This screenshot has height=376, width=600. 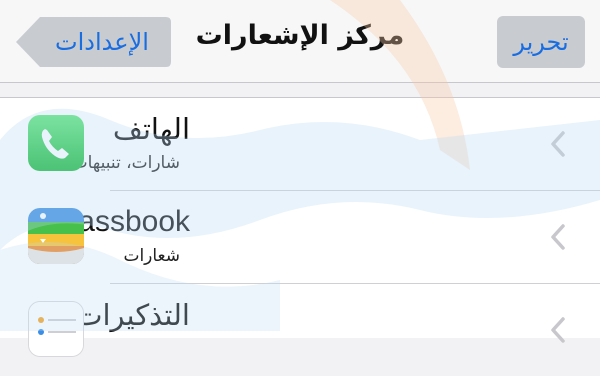 What do you see at coordinates (56, 143) in the screenshot?
I see `phone-icon` at bounding box center [56, 143].